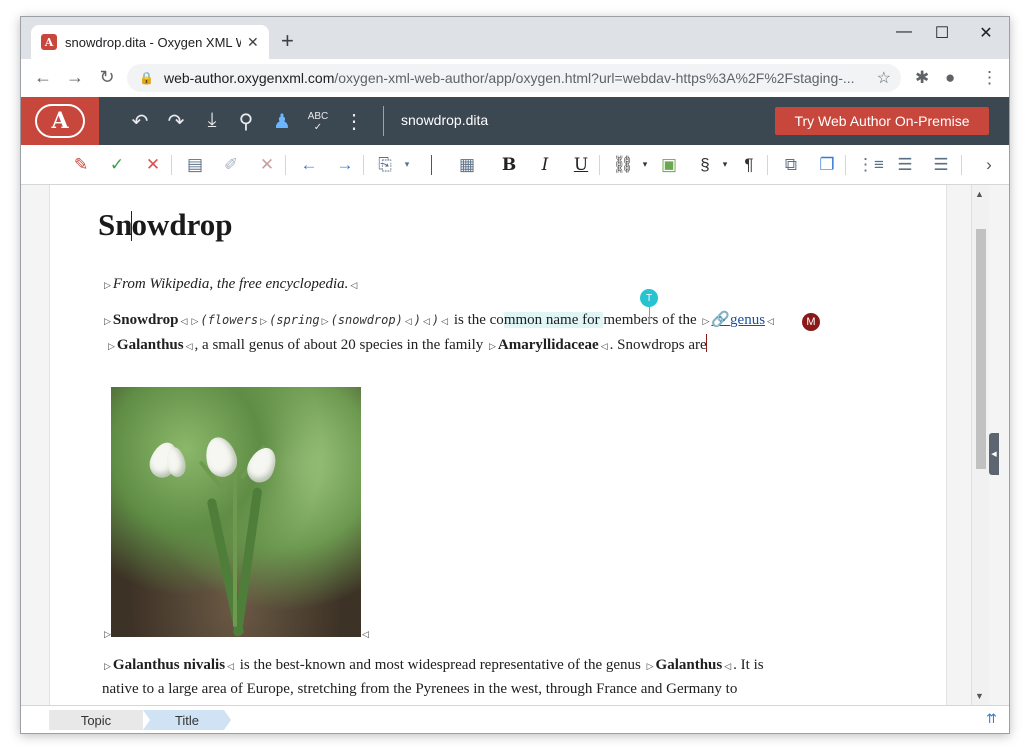  Describe the element at coordinates (989, 165) in the screenshot. I see `toolbar-more-icon: ›` at that location.